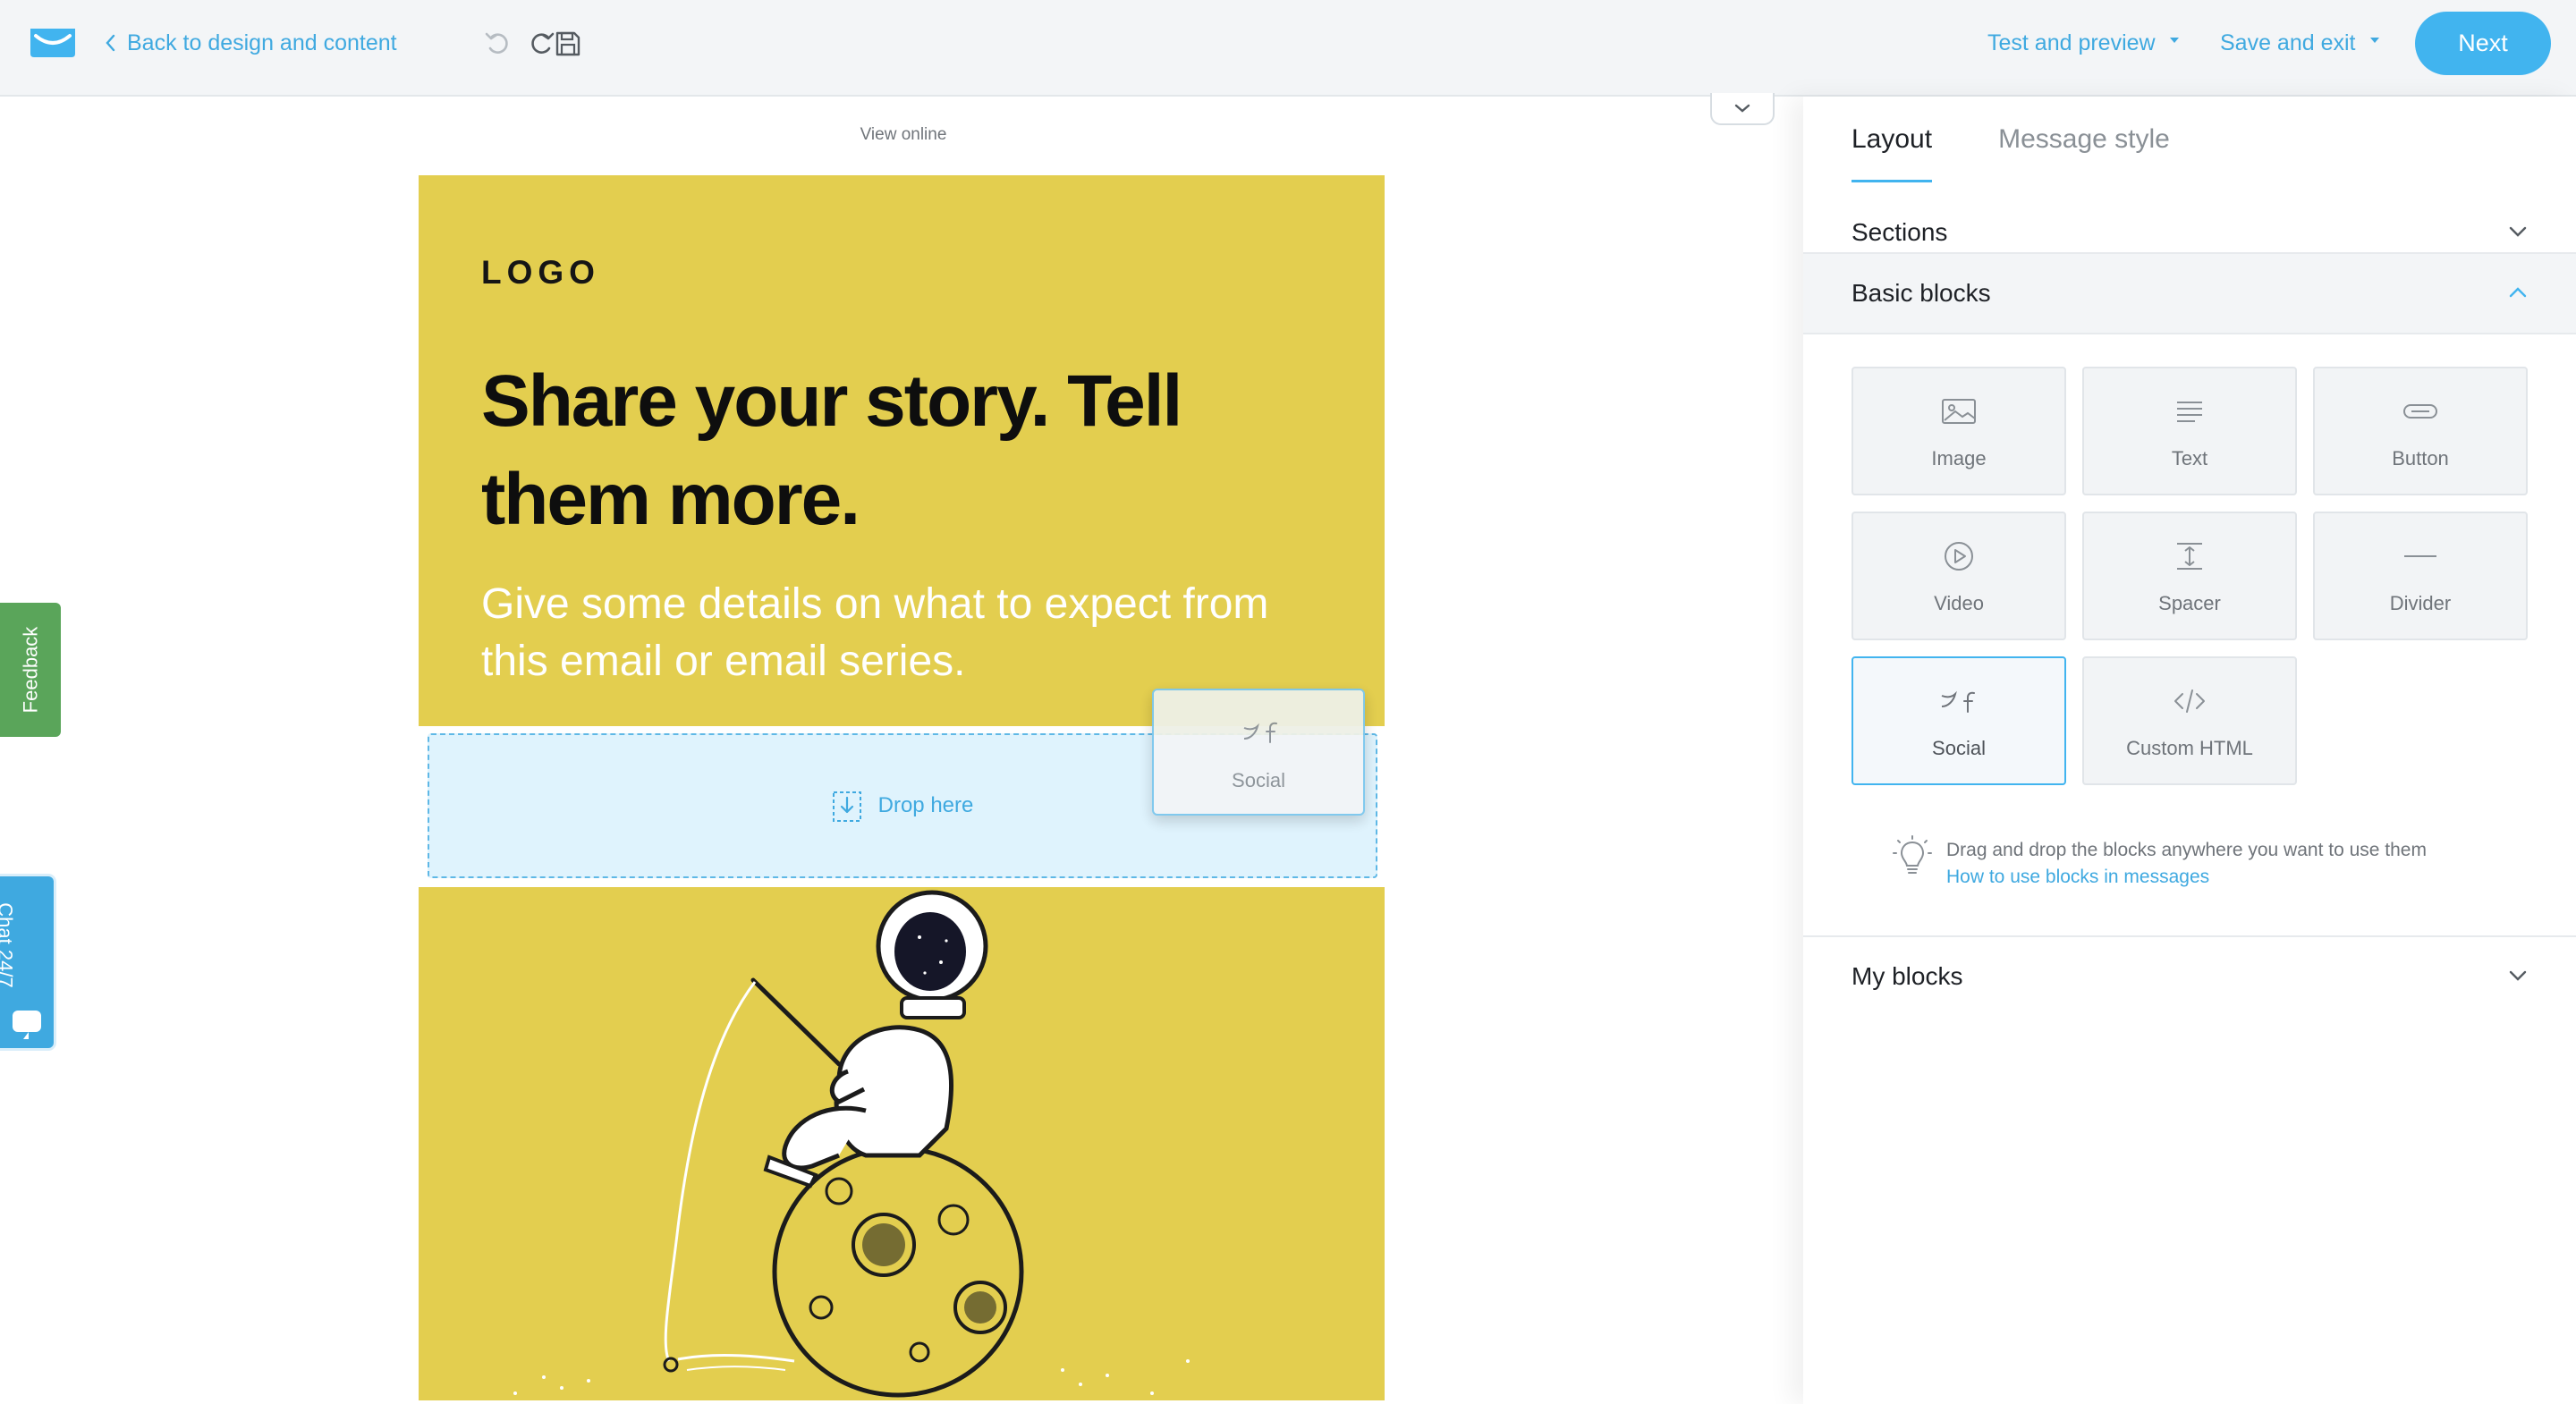  Describe the element at coordinates (1258, 753) in the screenshot. I see `dragging-social-block: Social` at that location.